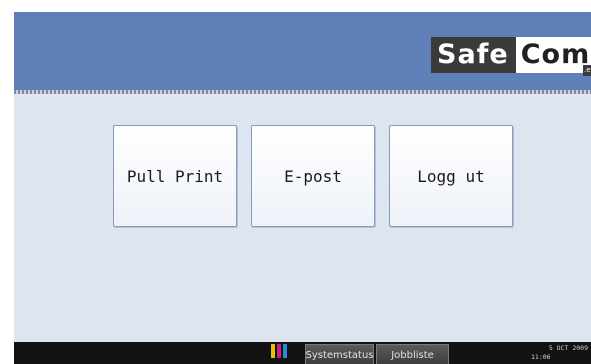  I want to click on safecom-logo: Safe Com, so click(511, 55).